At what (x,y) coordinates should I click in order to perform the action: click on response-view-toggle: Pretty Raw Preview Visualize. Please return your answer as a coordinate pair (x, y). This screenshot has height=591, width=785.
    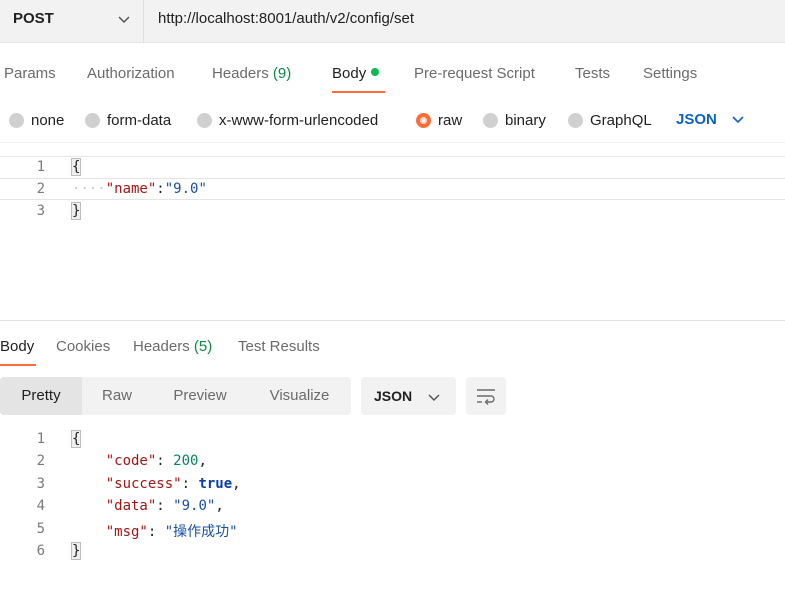
    Looking at the image, I should click on (175, 396).